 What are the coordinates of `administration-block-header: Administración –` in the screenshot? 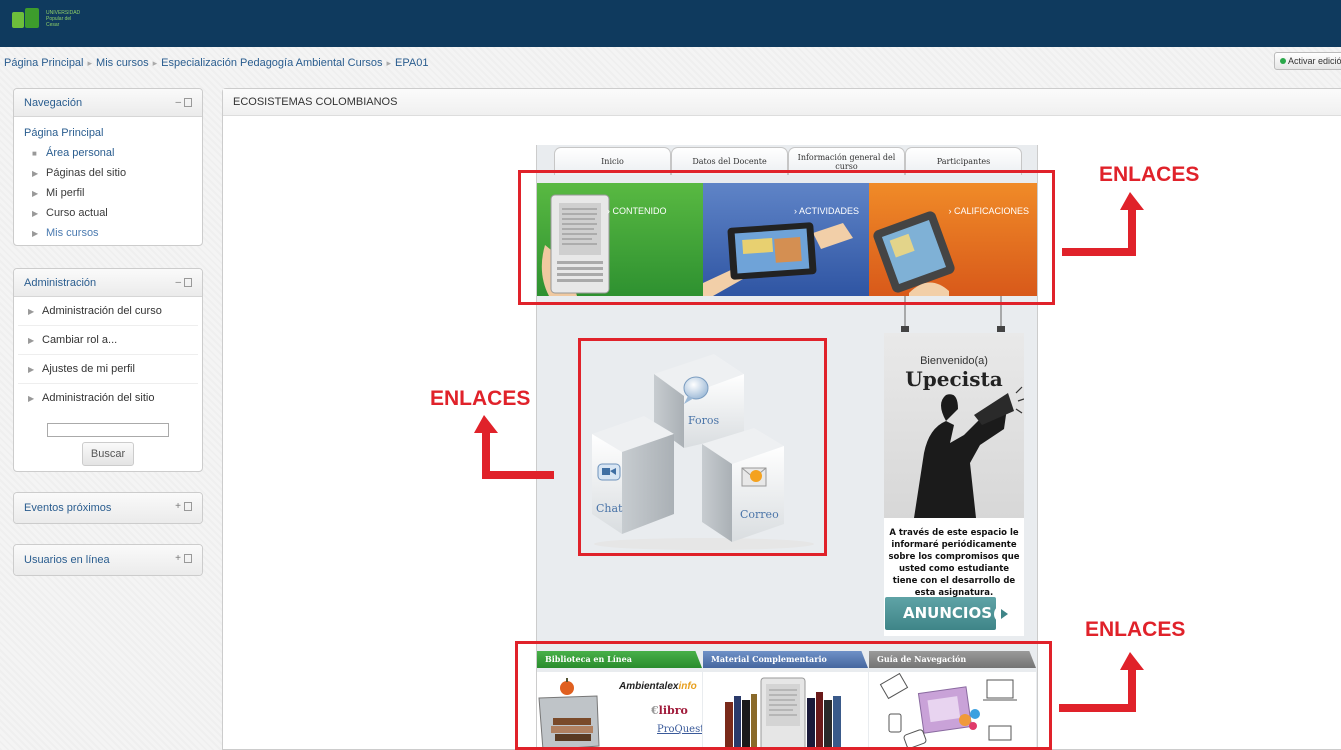 It's located at (108, 283).